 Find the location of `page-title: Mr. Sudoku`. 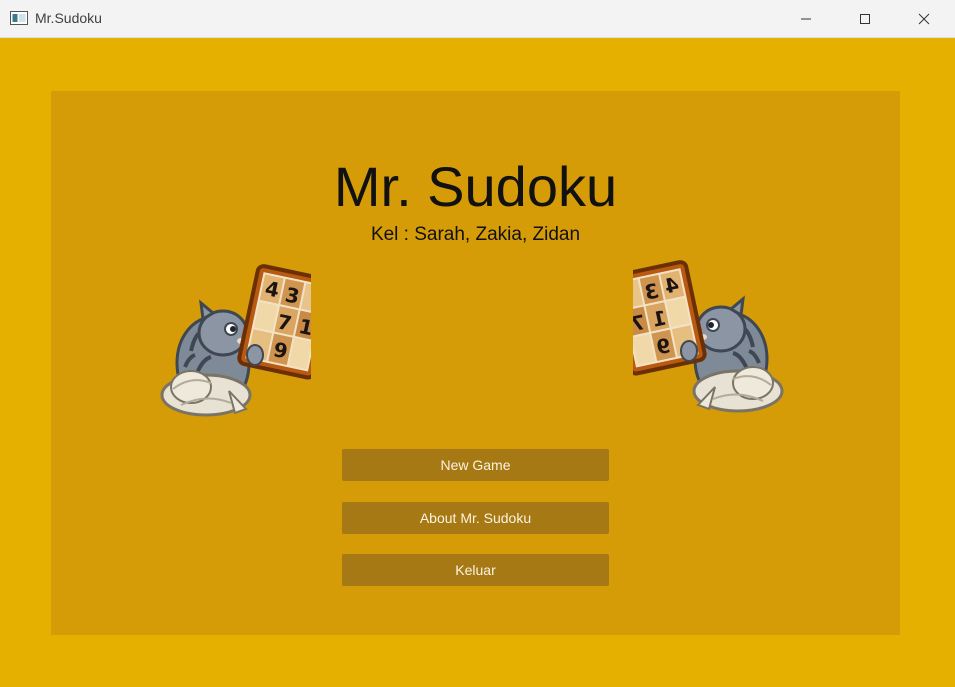

page-title: Mr. Sudoku is located at coordinates (475, 186).